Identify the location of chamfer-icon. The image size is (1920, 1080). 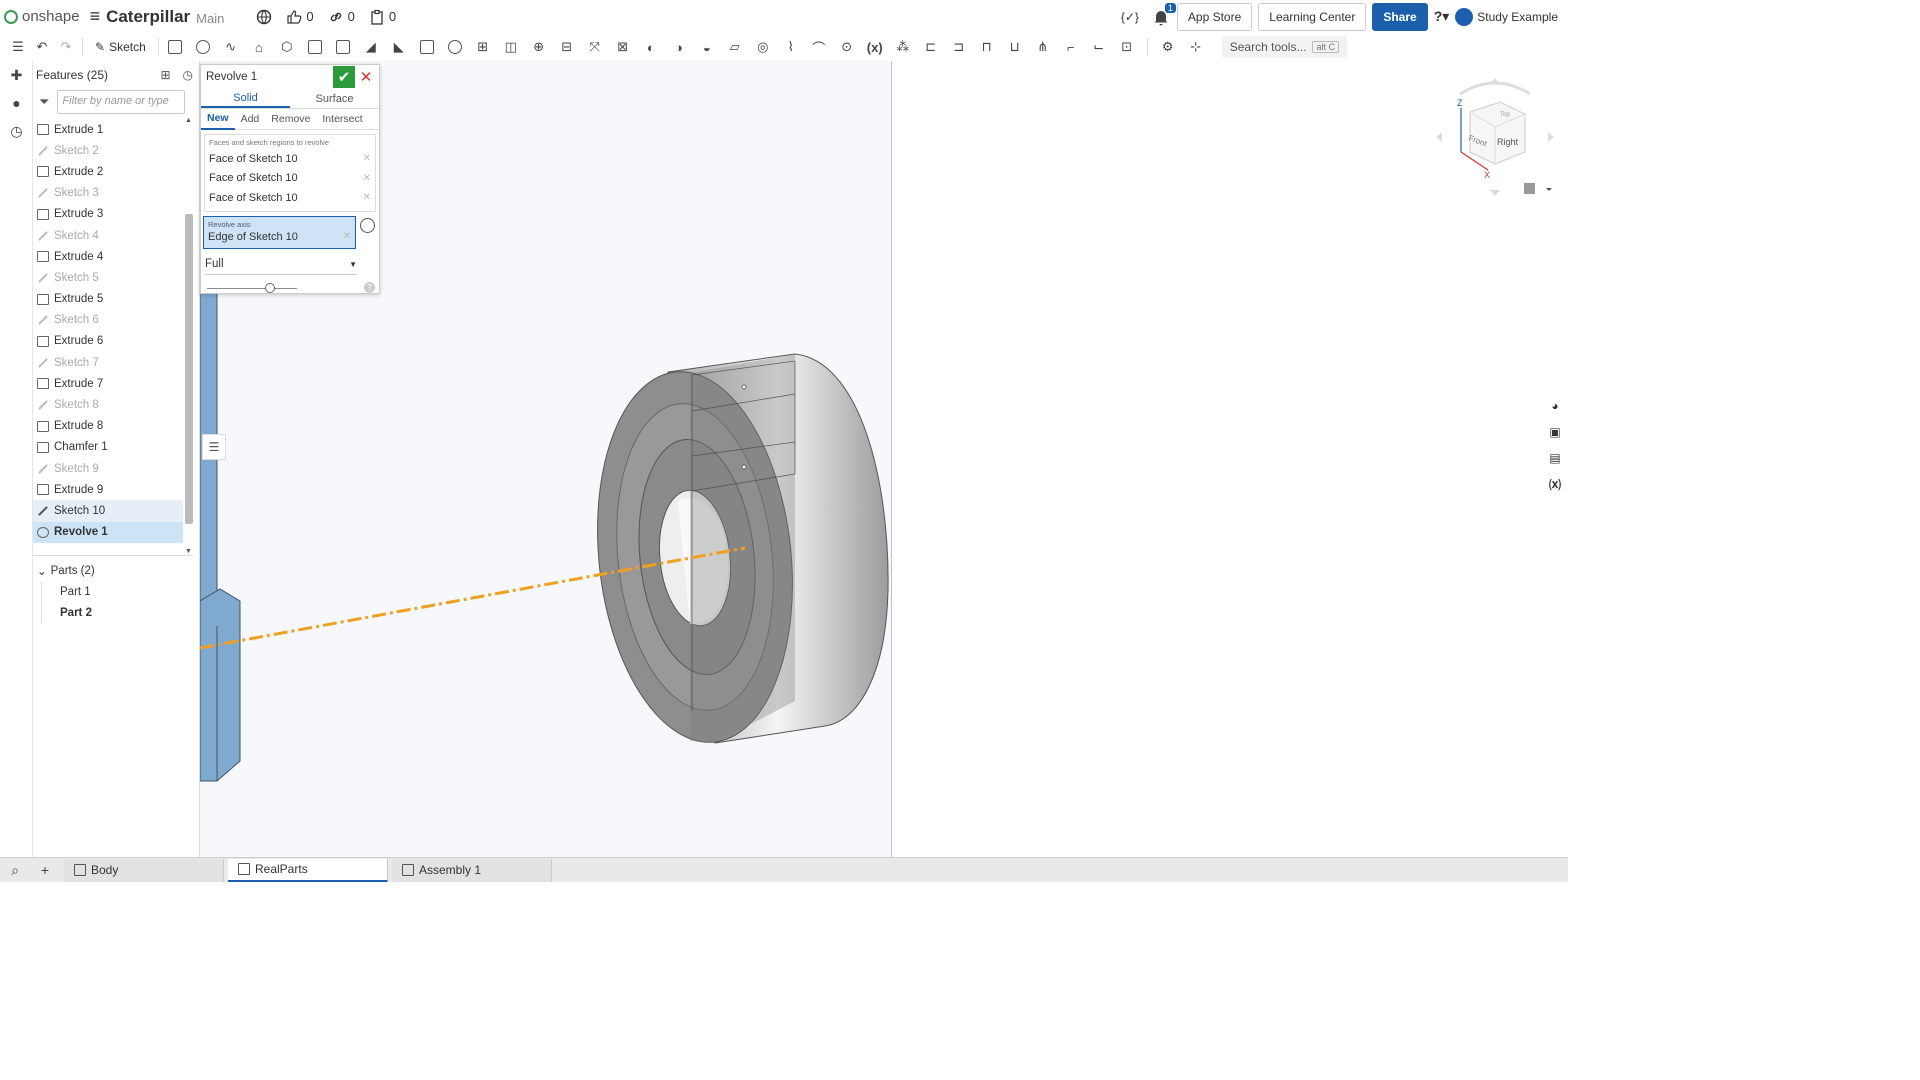
(343, 47).